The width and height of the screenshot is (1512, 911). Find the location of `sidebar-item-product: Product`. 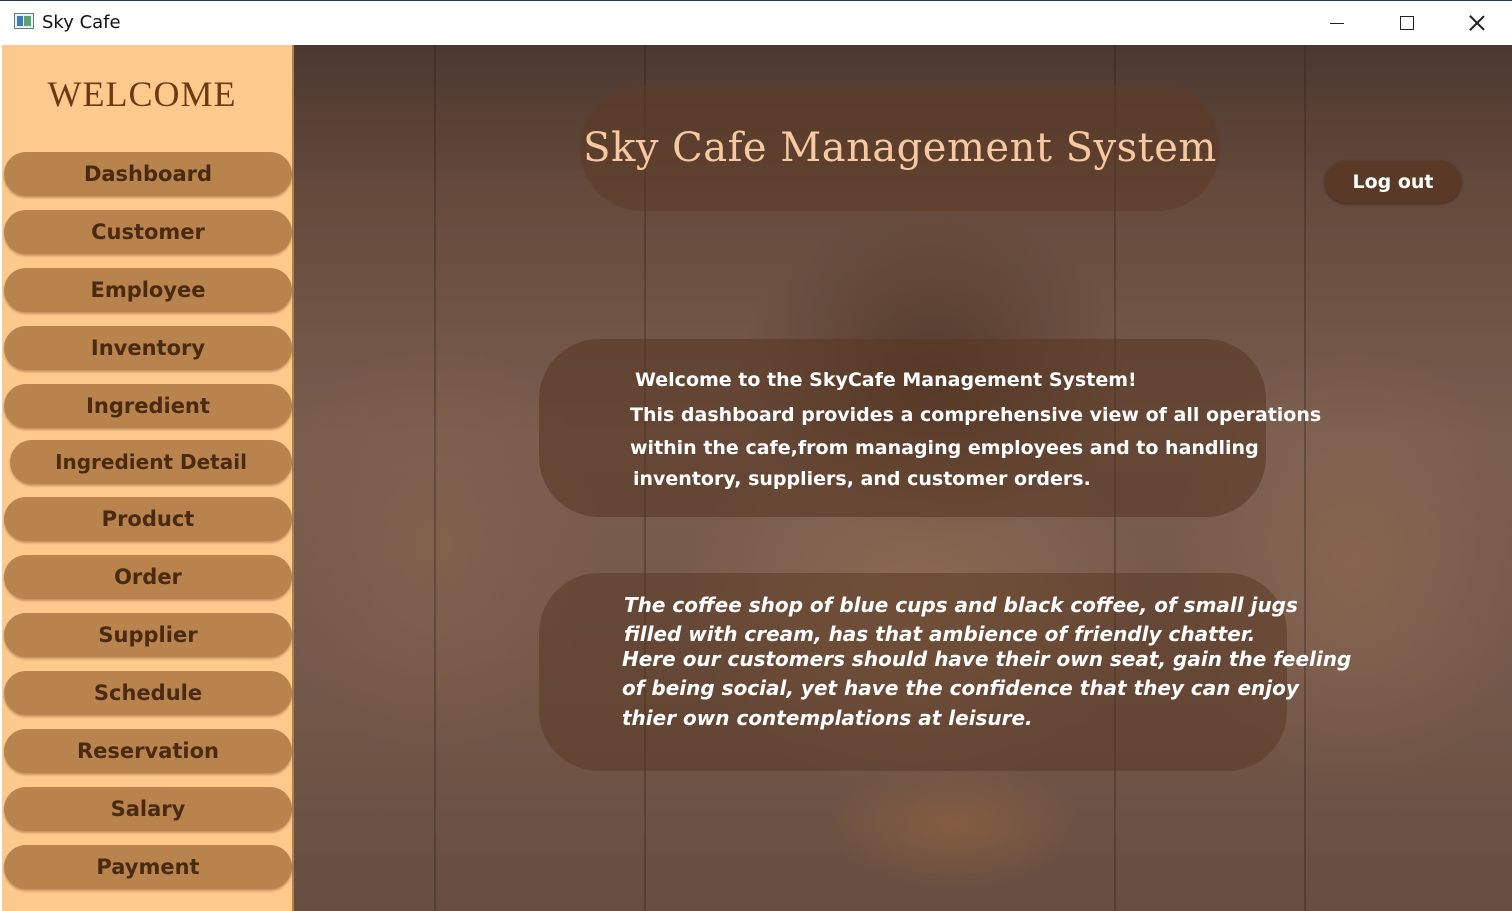

sidebar-item-product: Product is located at coordinates (148, 519).